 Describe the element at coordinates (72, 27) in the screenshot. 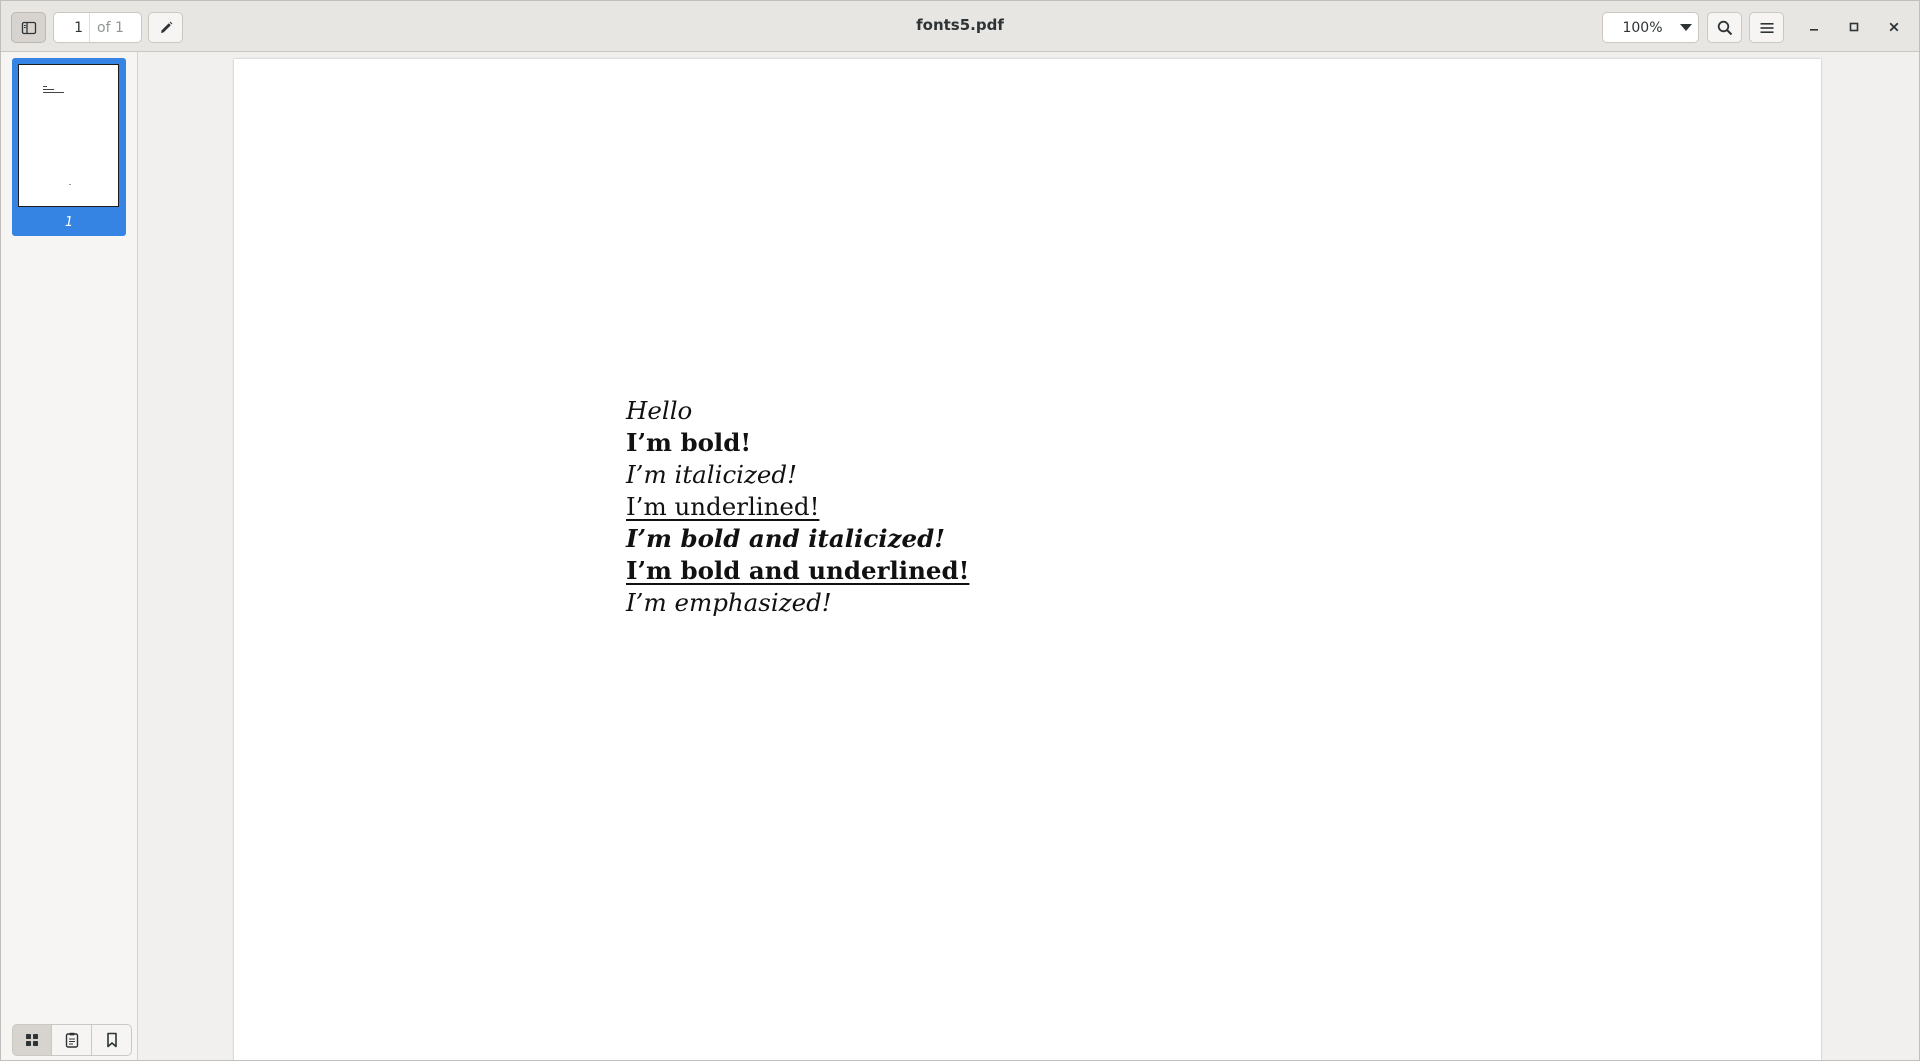

I see `current-page-input: 1` at that location.